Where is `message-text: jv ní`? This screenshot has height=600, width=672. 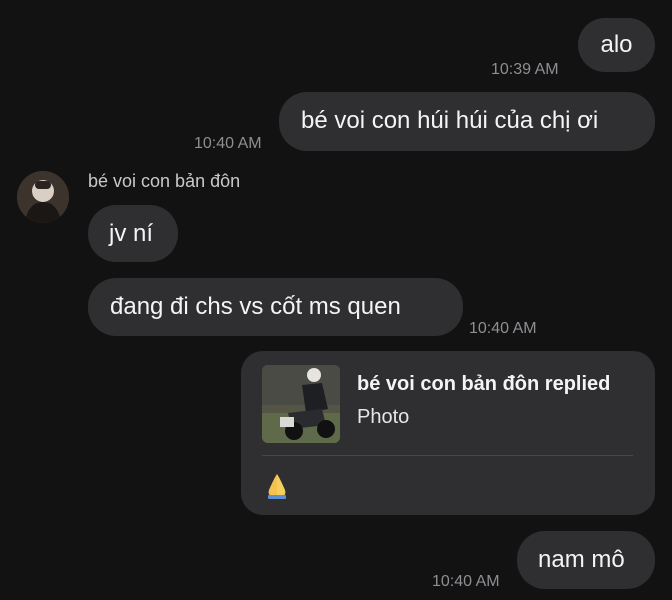
message-text: jv ní is located at coordinates (131, 233).